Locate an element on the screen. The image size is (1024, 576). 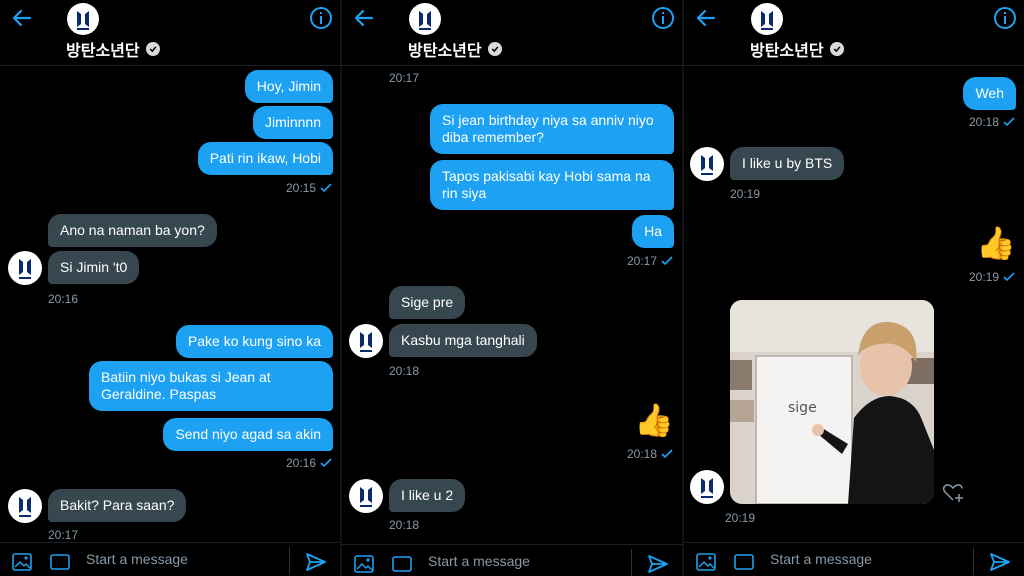
message-outgoing: Jiminnnn is located at coordinates (292, 122).